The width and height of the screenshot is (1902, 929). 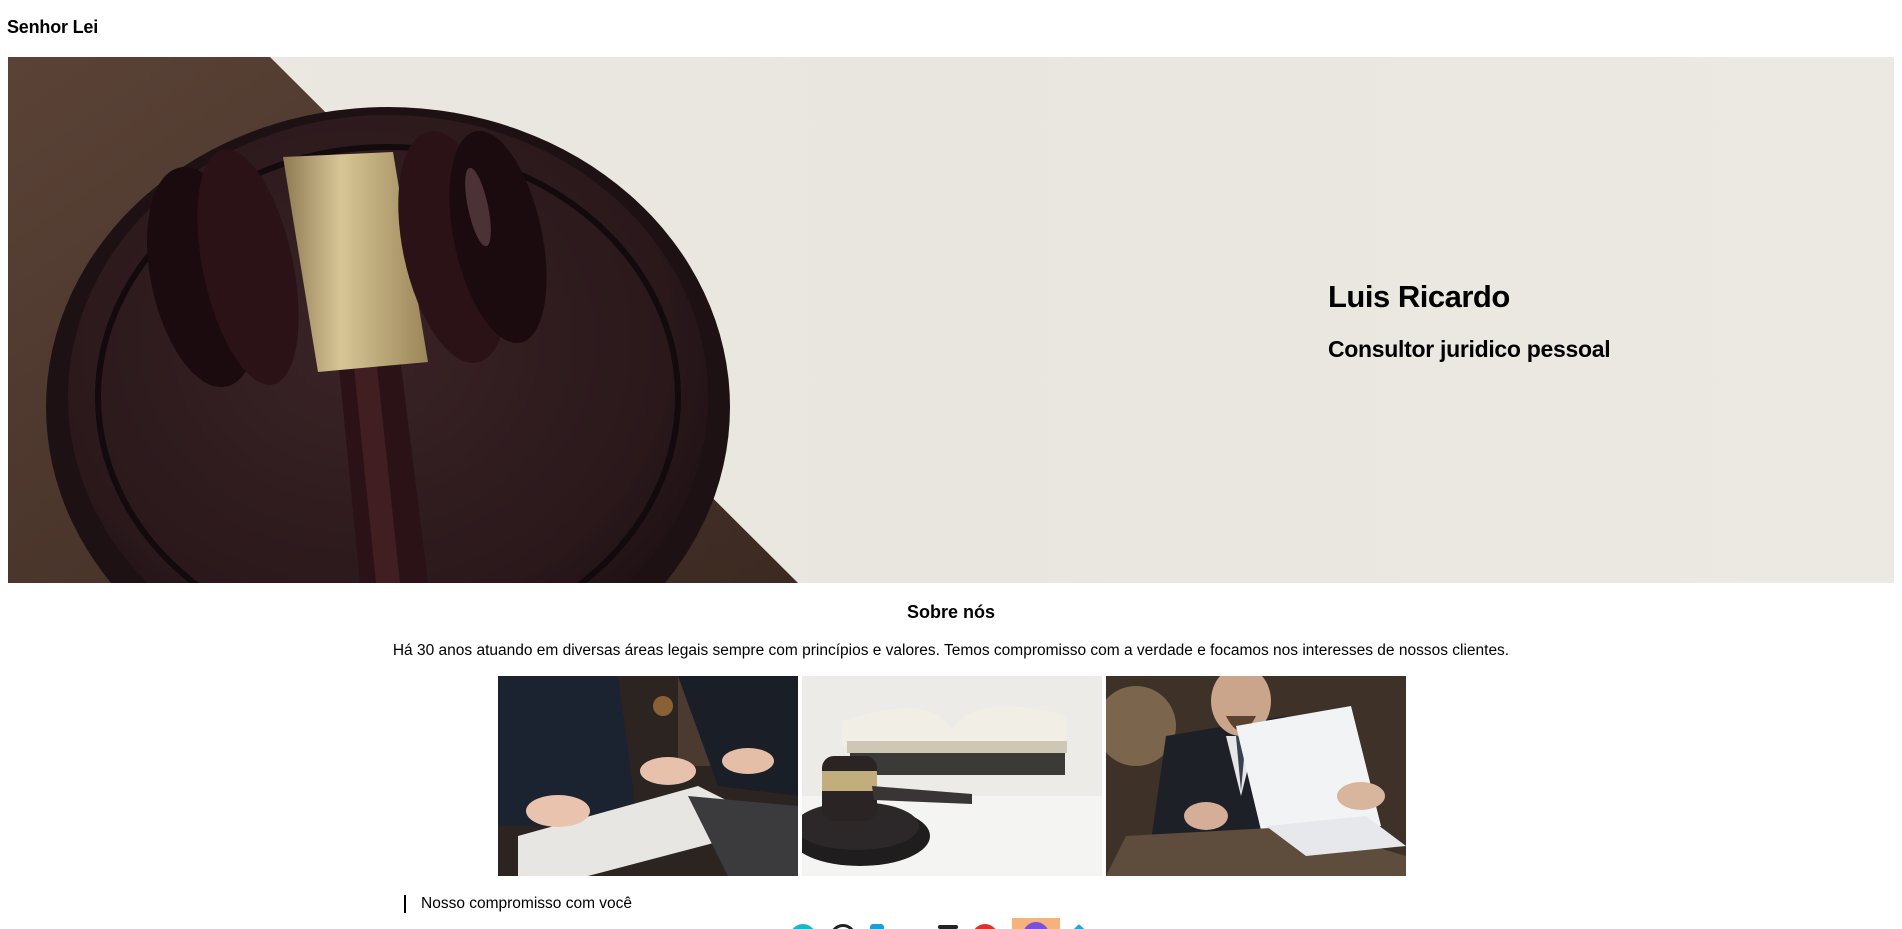 I want to click on photo-lawyer-reading, so click(x=1256, y=776).